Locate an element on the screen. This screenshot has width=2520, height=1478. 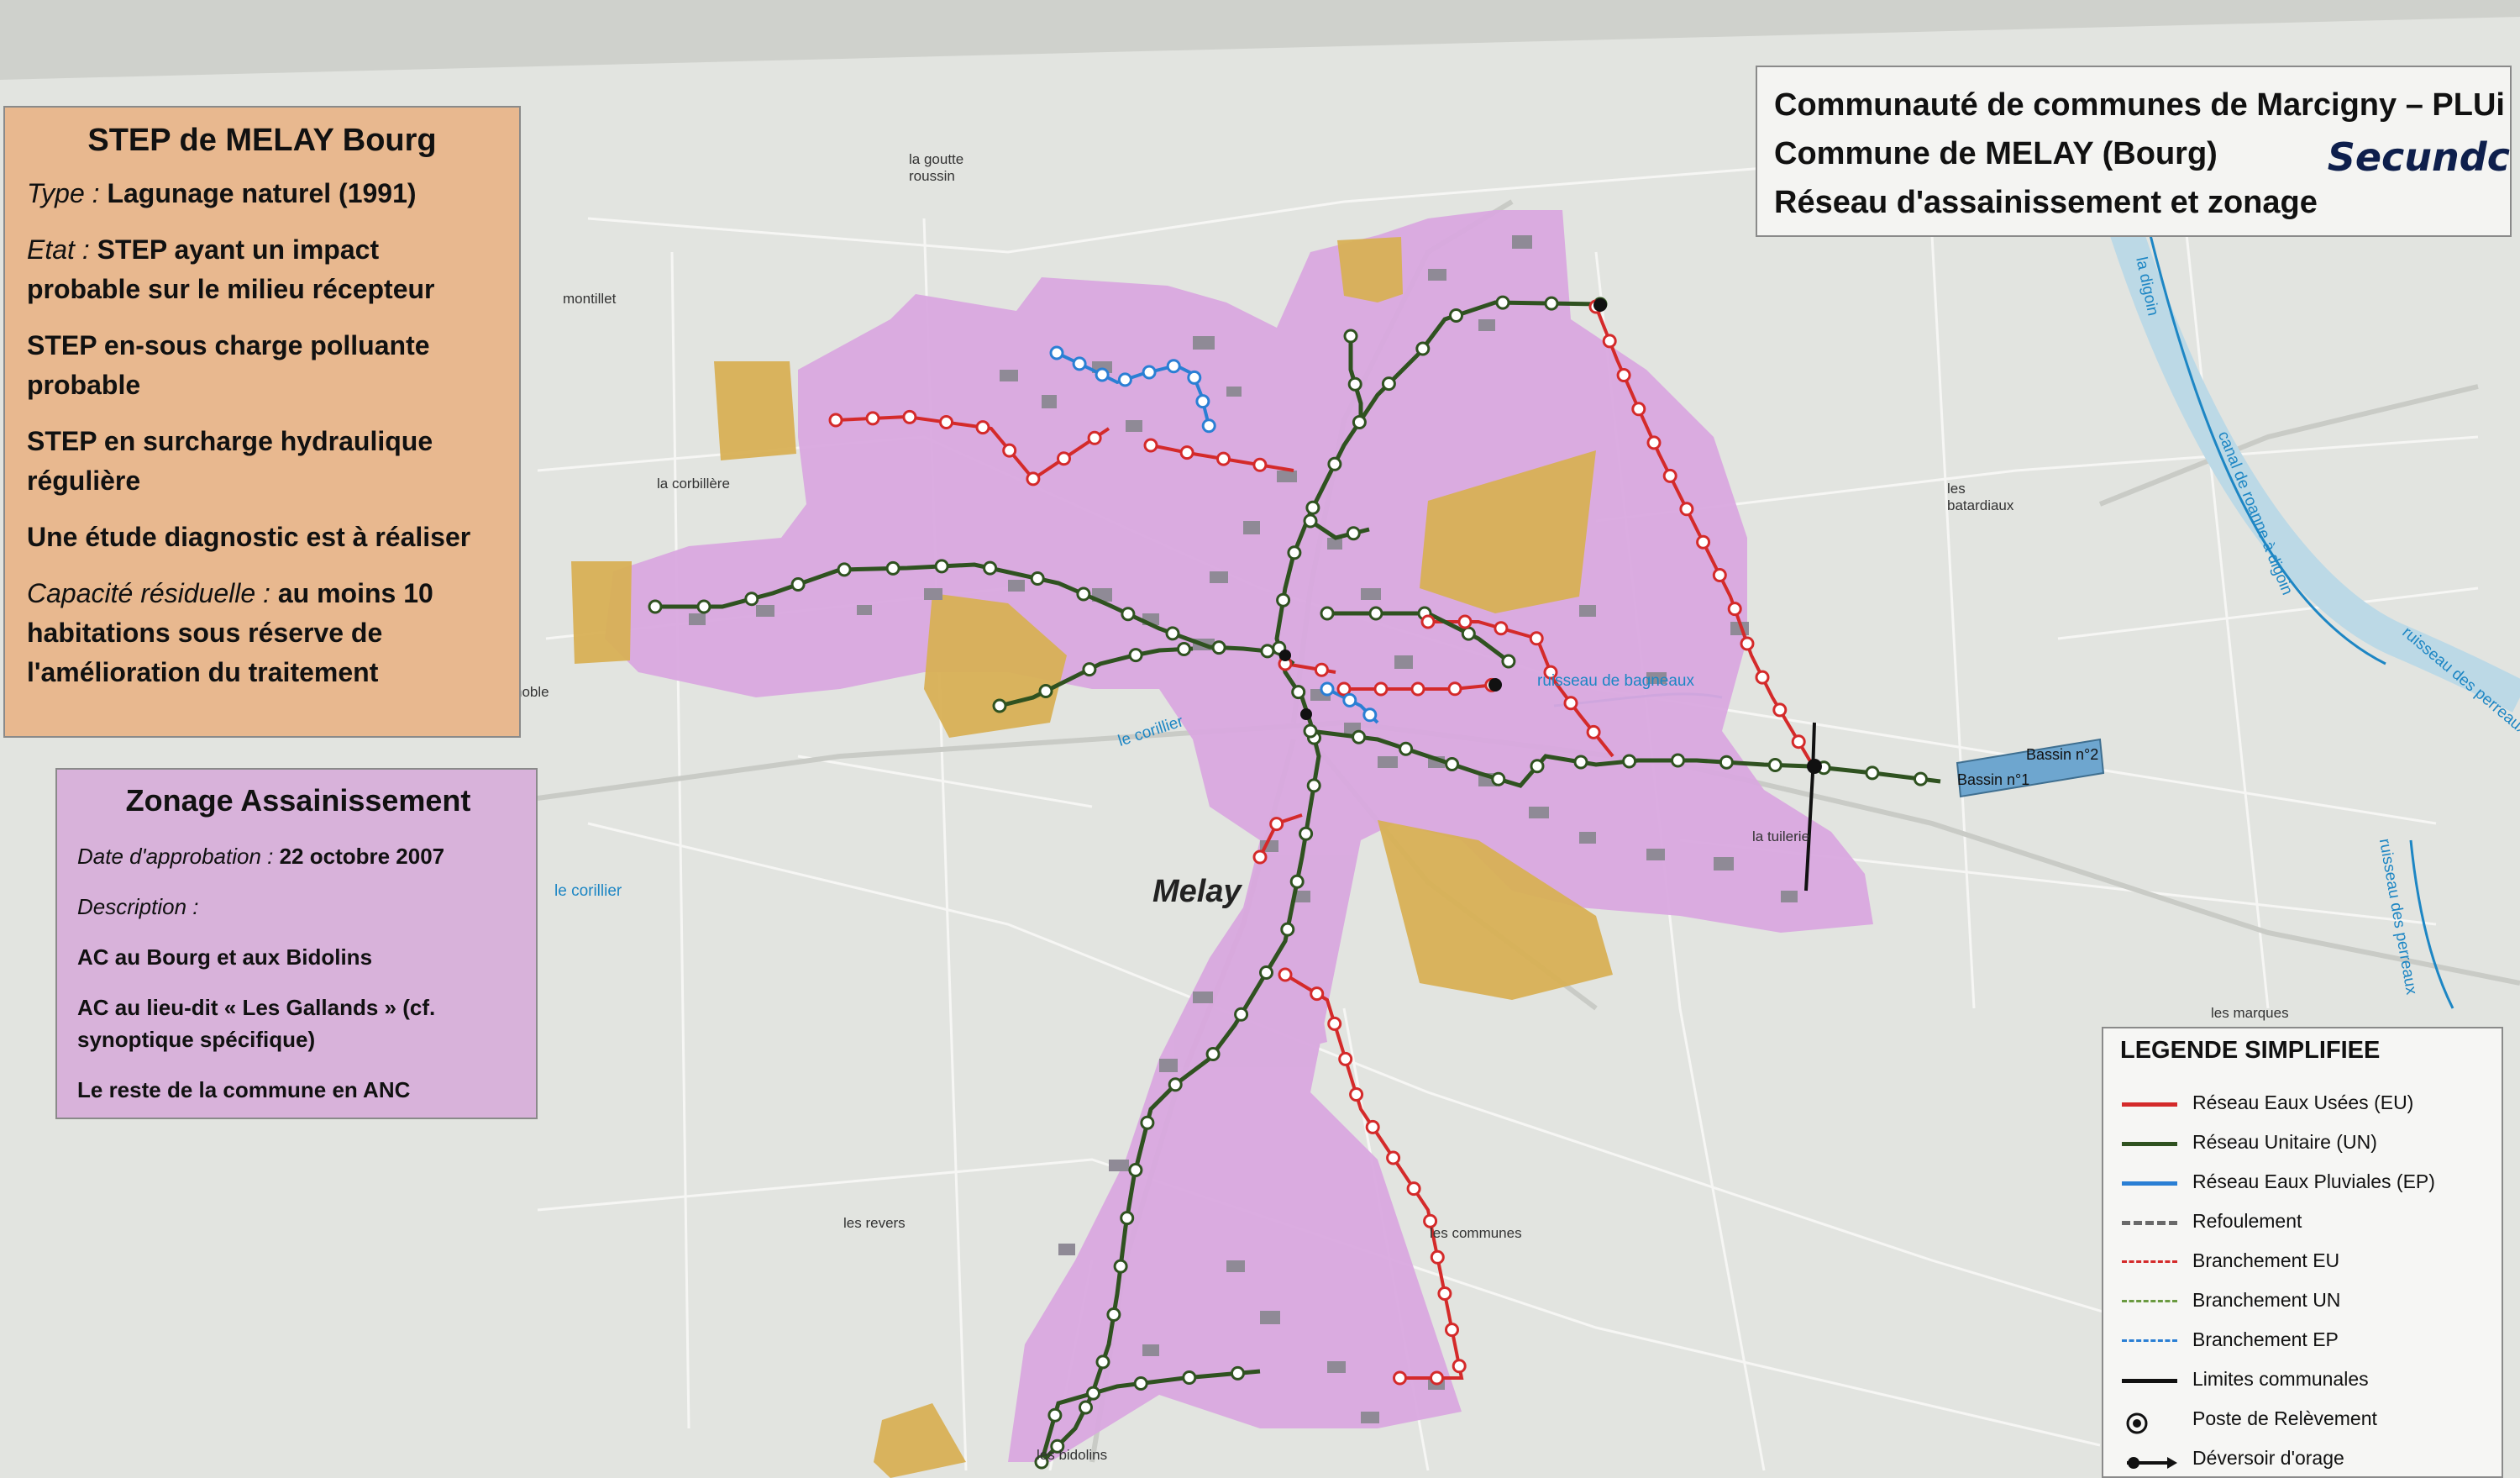
place-les-revers: les revers is located at coordinates (874, 1223).